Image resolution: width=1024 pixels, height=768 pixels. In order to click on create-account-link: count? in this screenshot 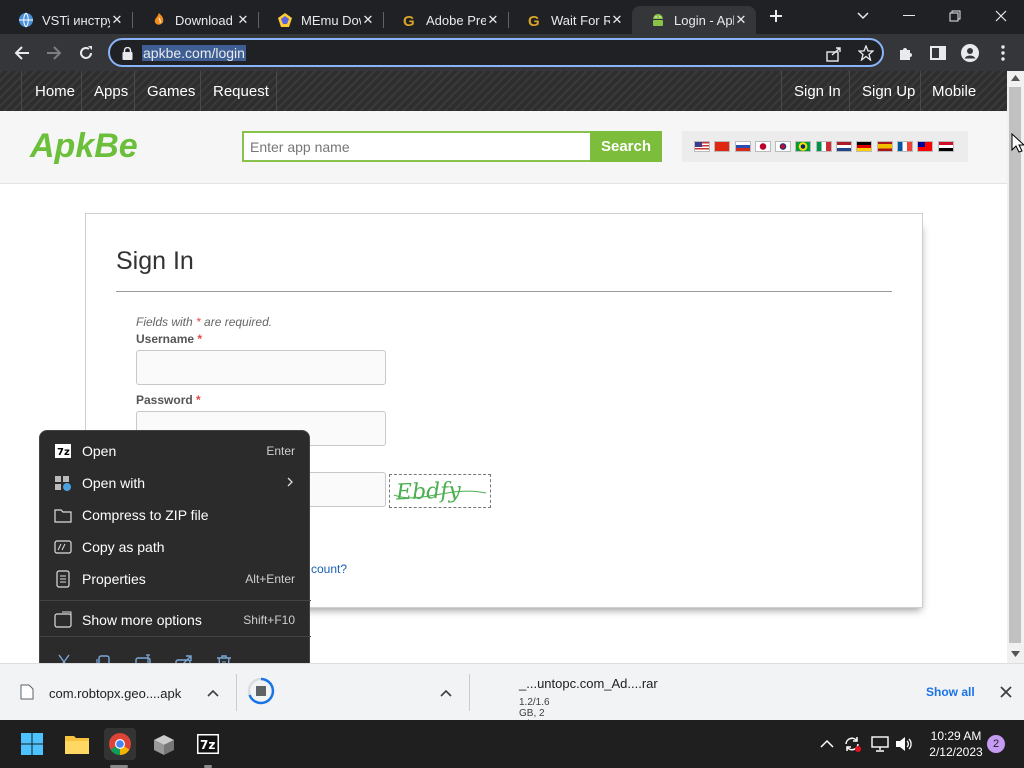, I will do `click(329, 569)`.